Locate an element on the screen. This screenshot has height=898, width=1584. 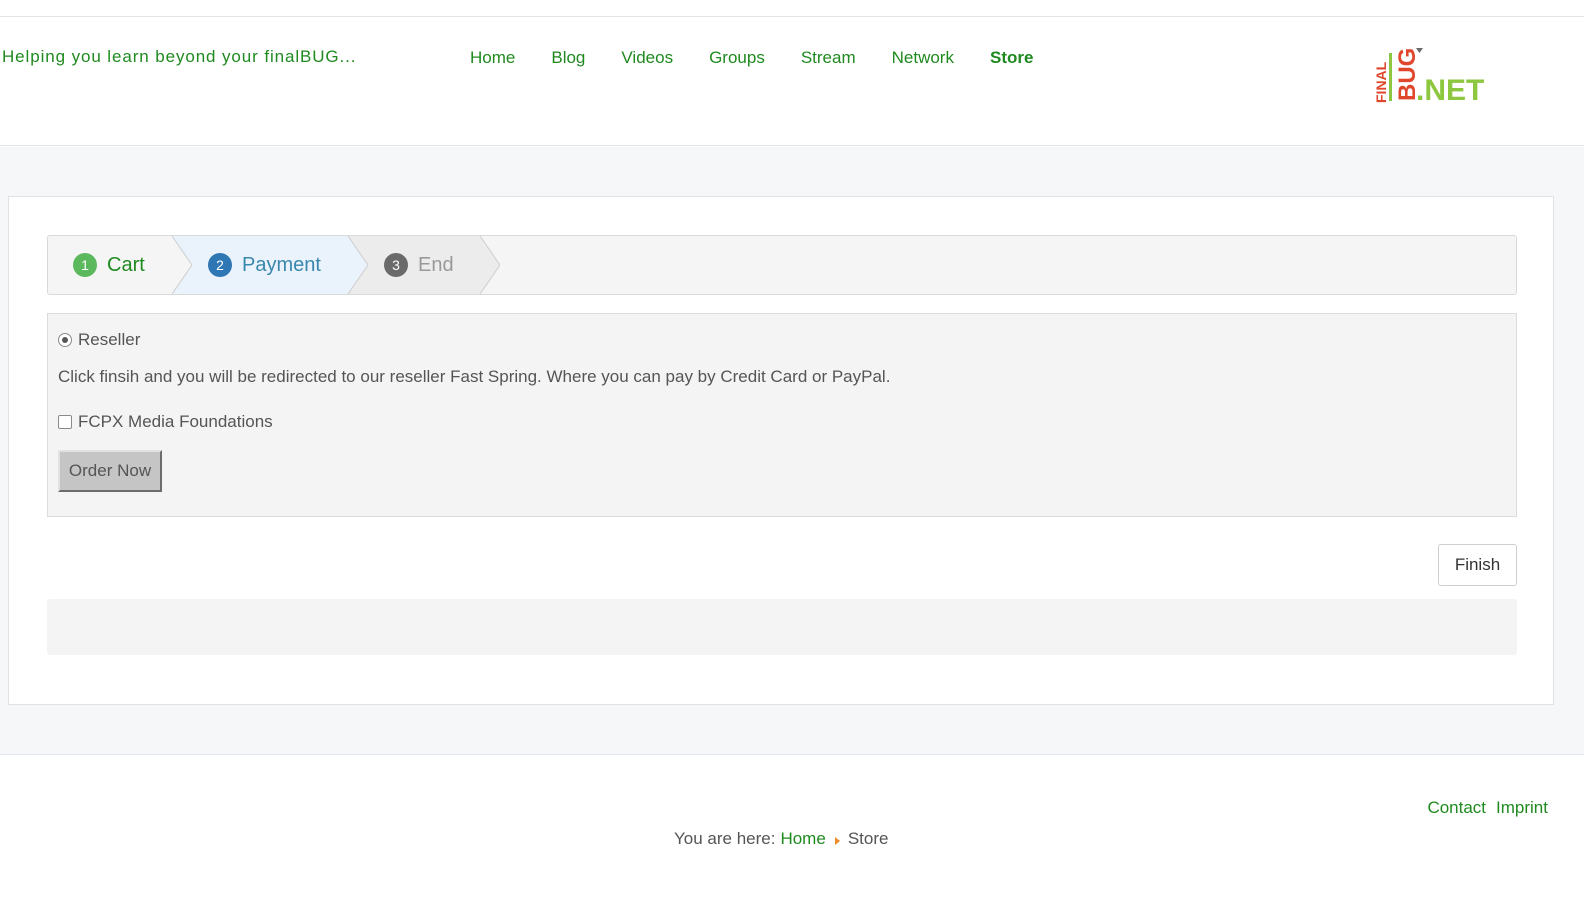
nav-stream: Stream is located at coordinates (828, 58).